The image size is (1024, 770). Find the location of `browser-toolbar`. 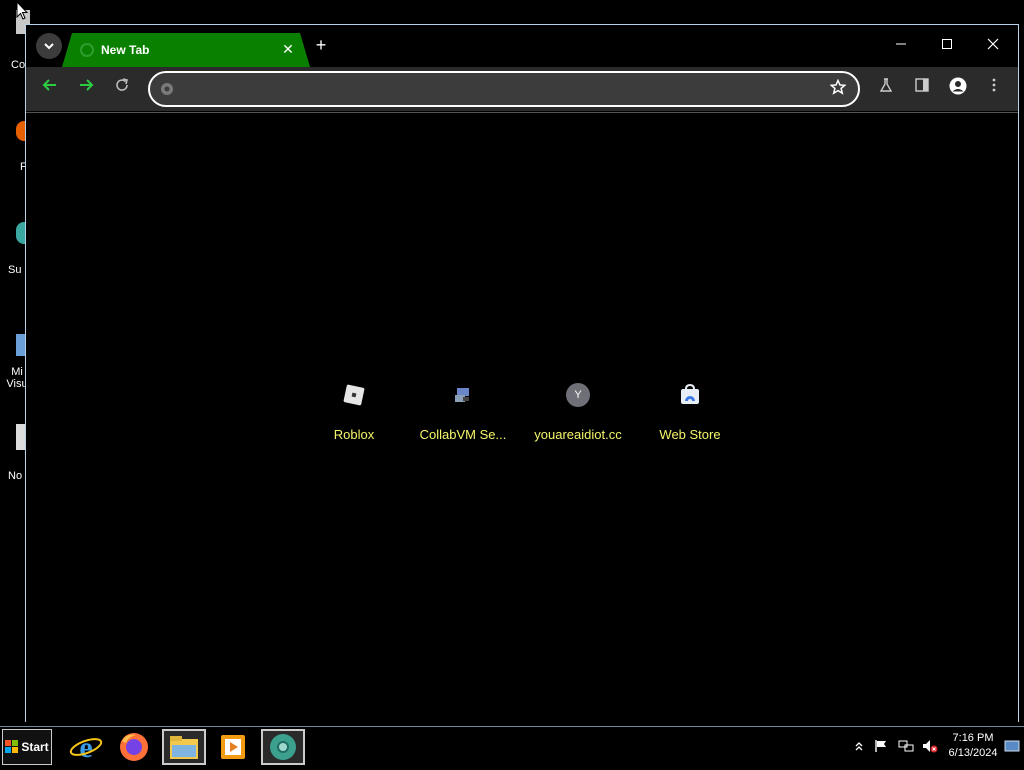

browser-toolbar is located at coordinates (522, 89).